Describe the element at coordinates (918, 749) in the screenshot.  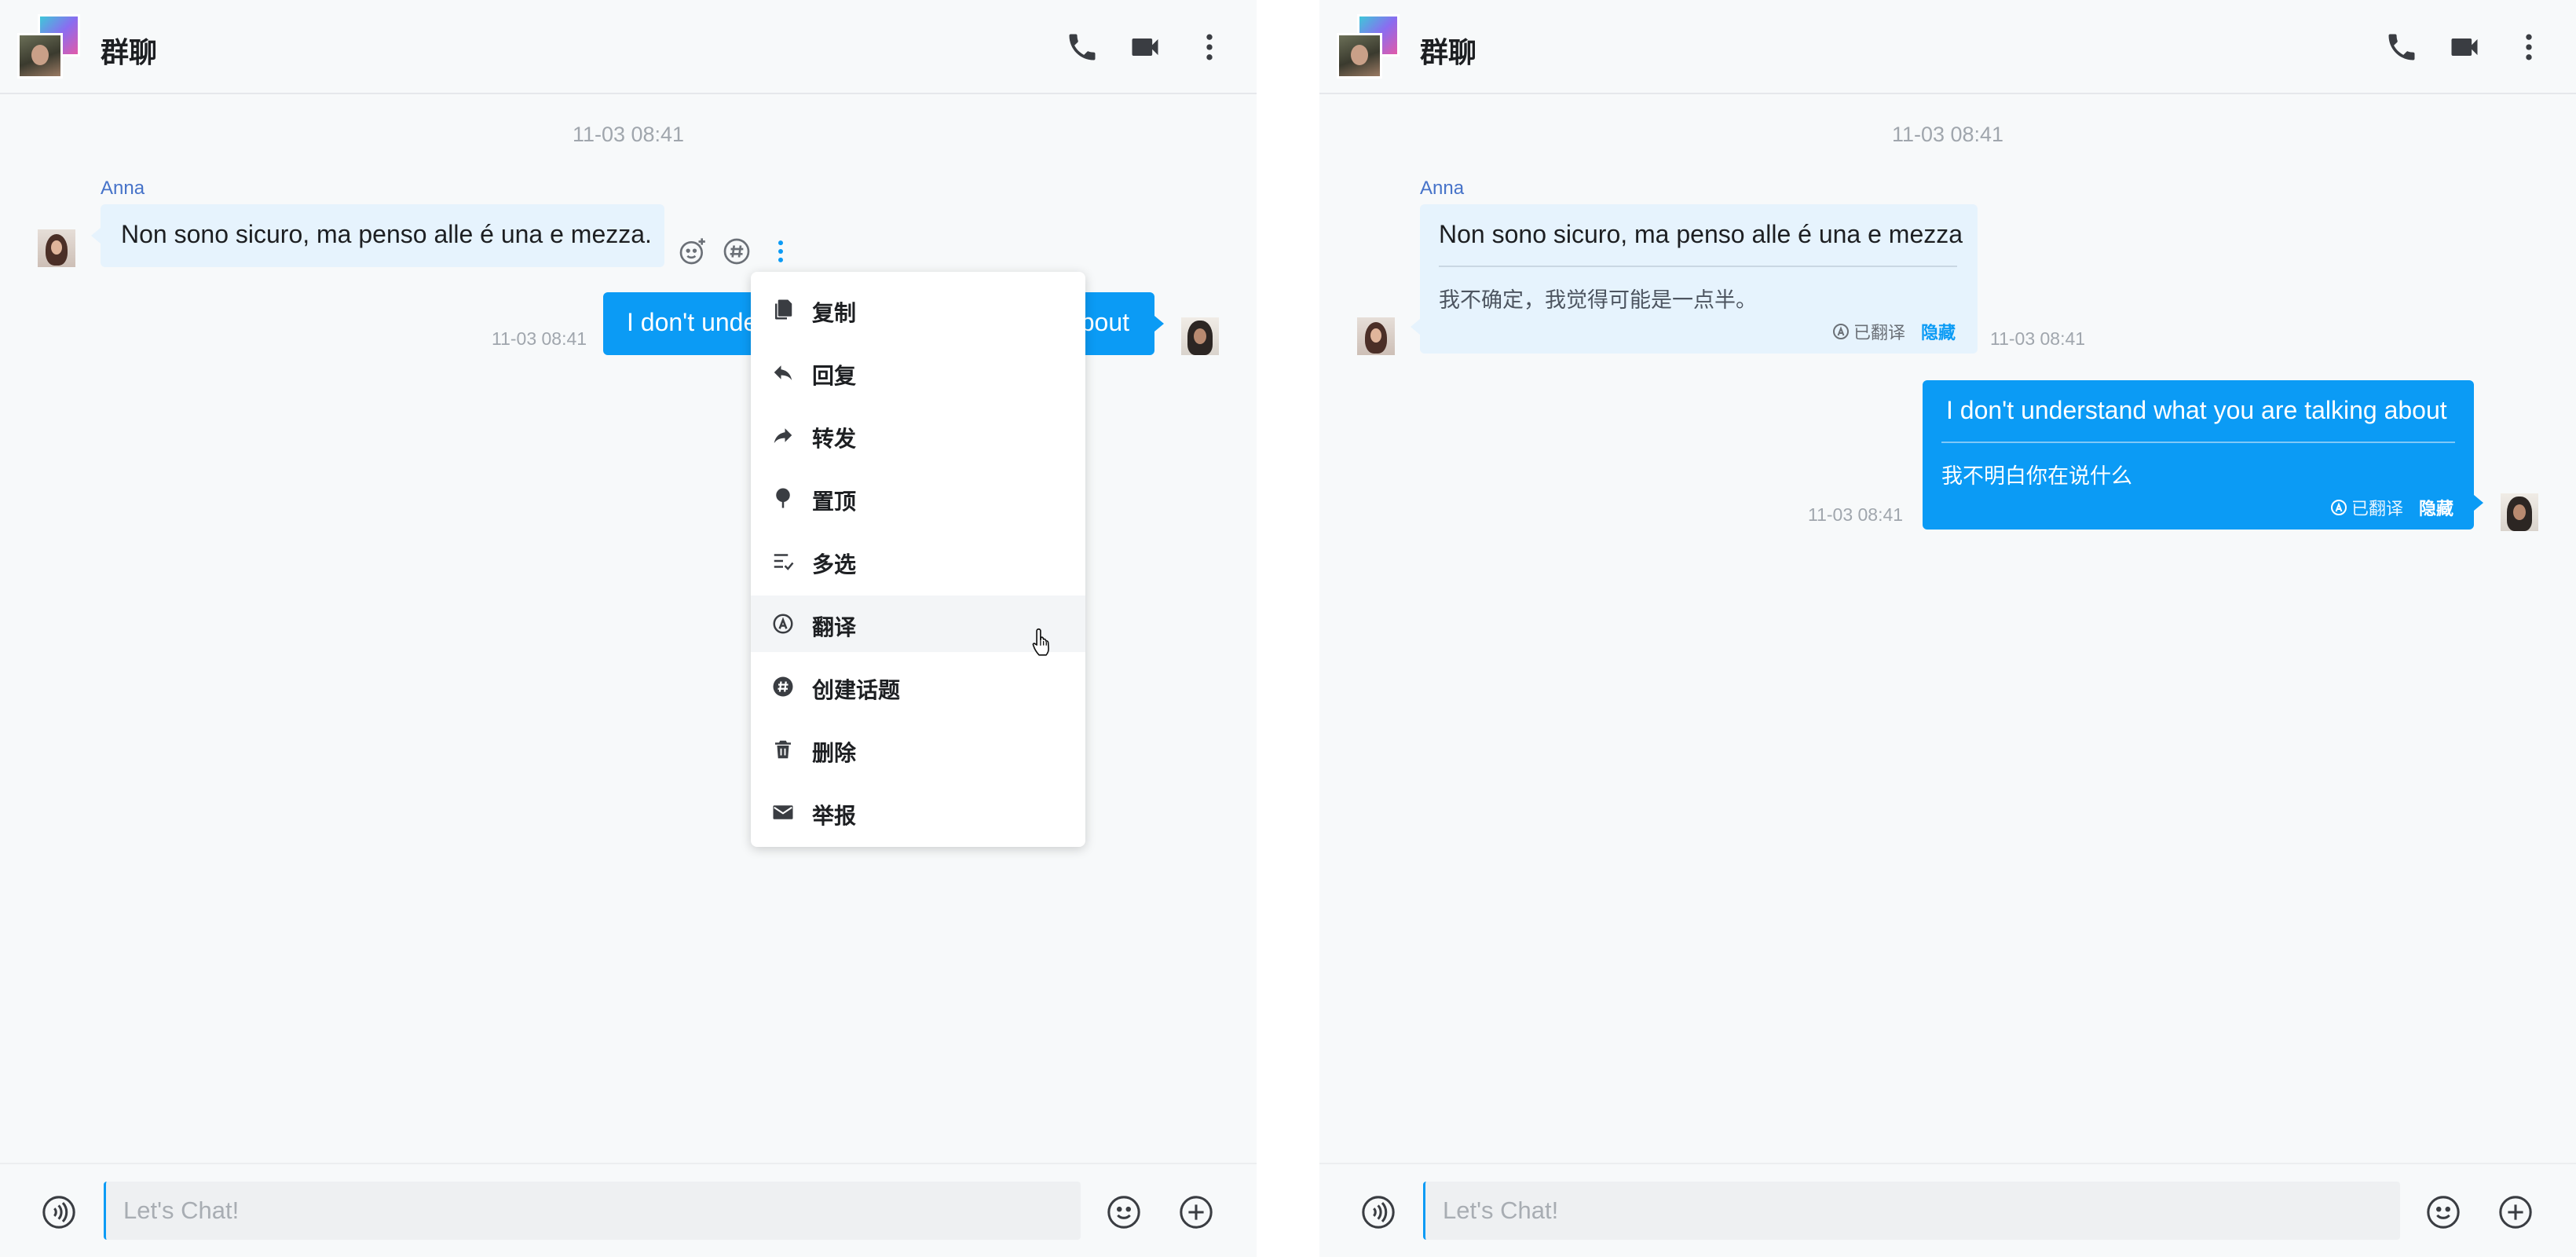
I see `menu-item-delete: 删除` at that location.